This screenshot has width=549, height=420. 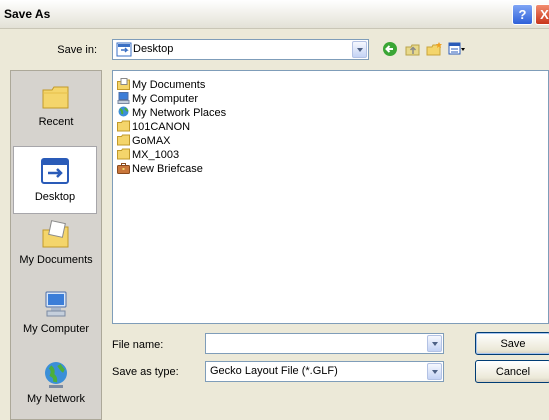 What do you see at coordinates (56, 329) in the screenshot?
I see `place-label-my-computer: My Computer` at bounding box center [56, 329].